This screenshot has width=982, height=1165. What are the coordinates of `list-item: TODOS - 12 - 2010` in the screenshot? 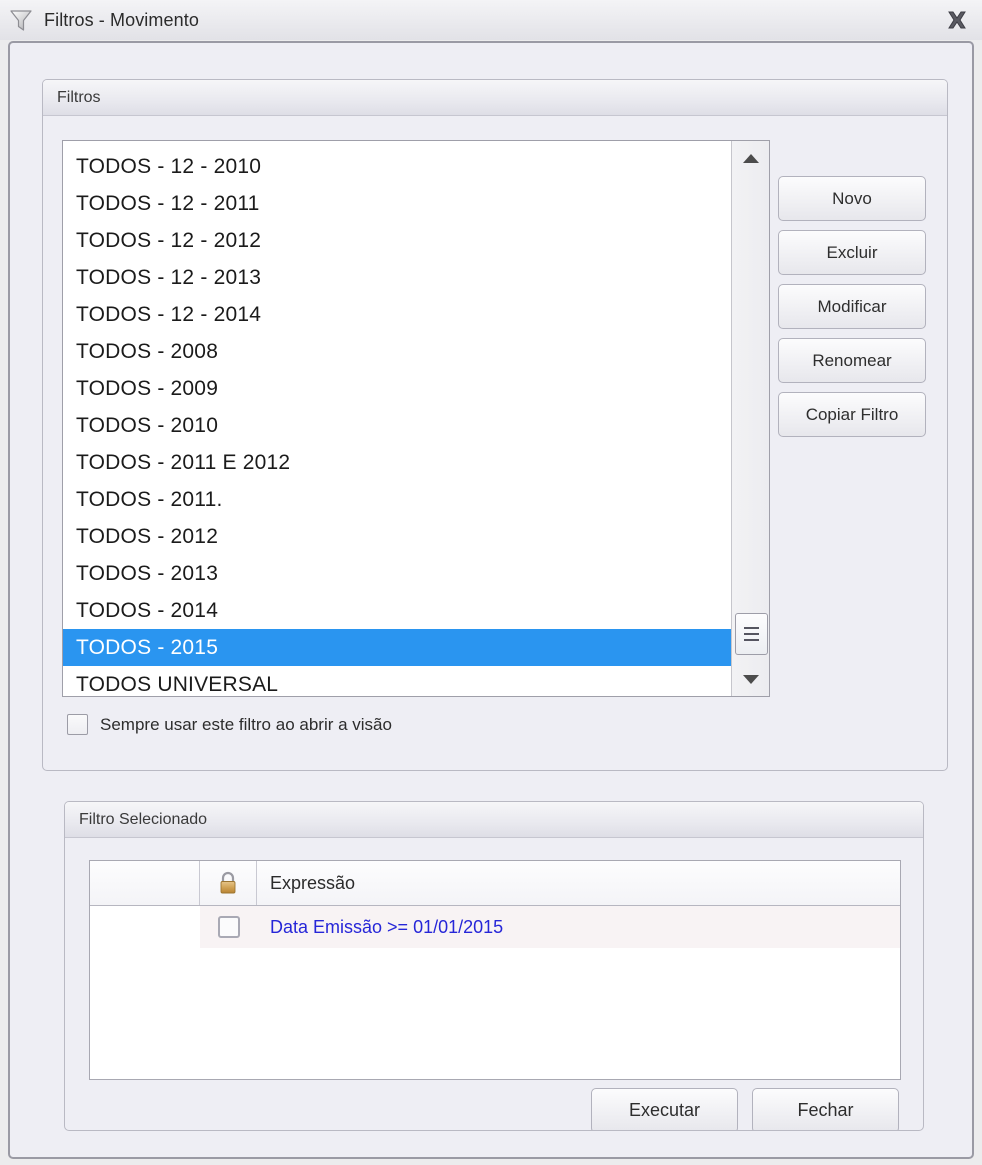 It's located at (397, 166).